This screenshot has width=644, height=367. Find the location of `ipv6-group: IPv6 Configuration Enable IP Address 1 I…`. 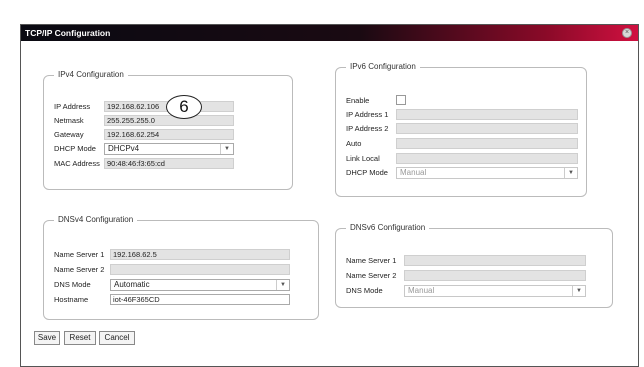

ipv6-group: IPv6 Configuration Enable IP Address 1 I… is located at coordinates (461, 129).